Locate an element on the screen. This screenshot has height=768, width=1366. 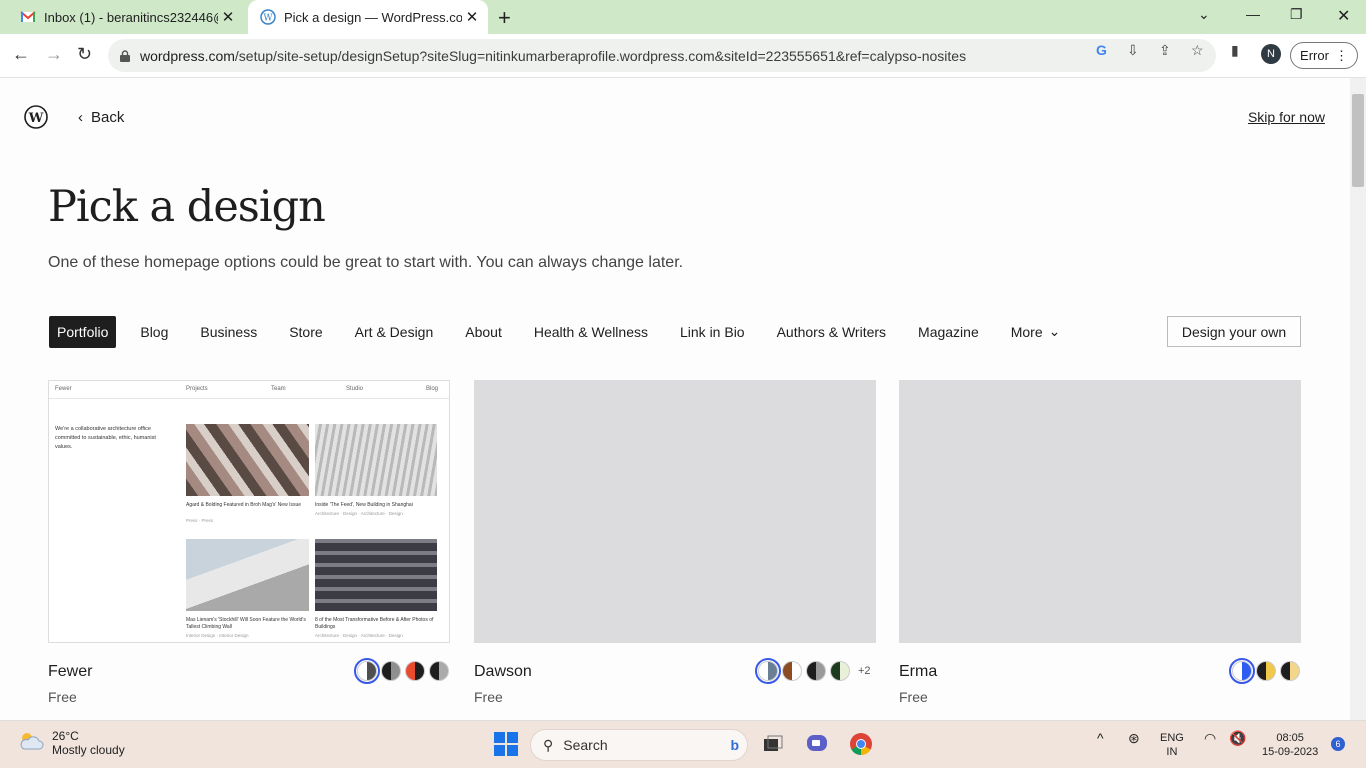
preview-nav-item: Team is located at coordinates (278, 389).